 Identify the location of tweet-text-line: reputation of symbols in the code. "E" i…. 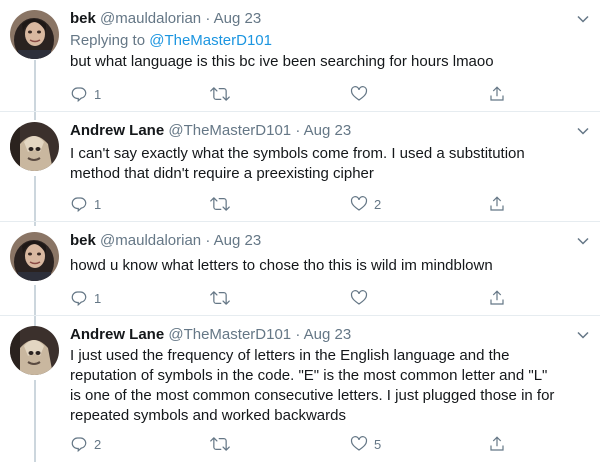
(309, 375).